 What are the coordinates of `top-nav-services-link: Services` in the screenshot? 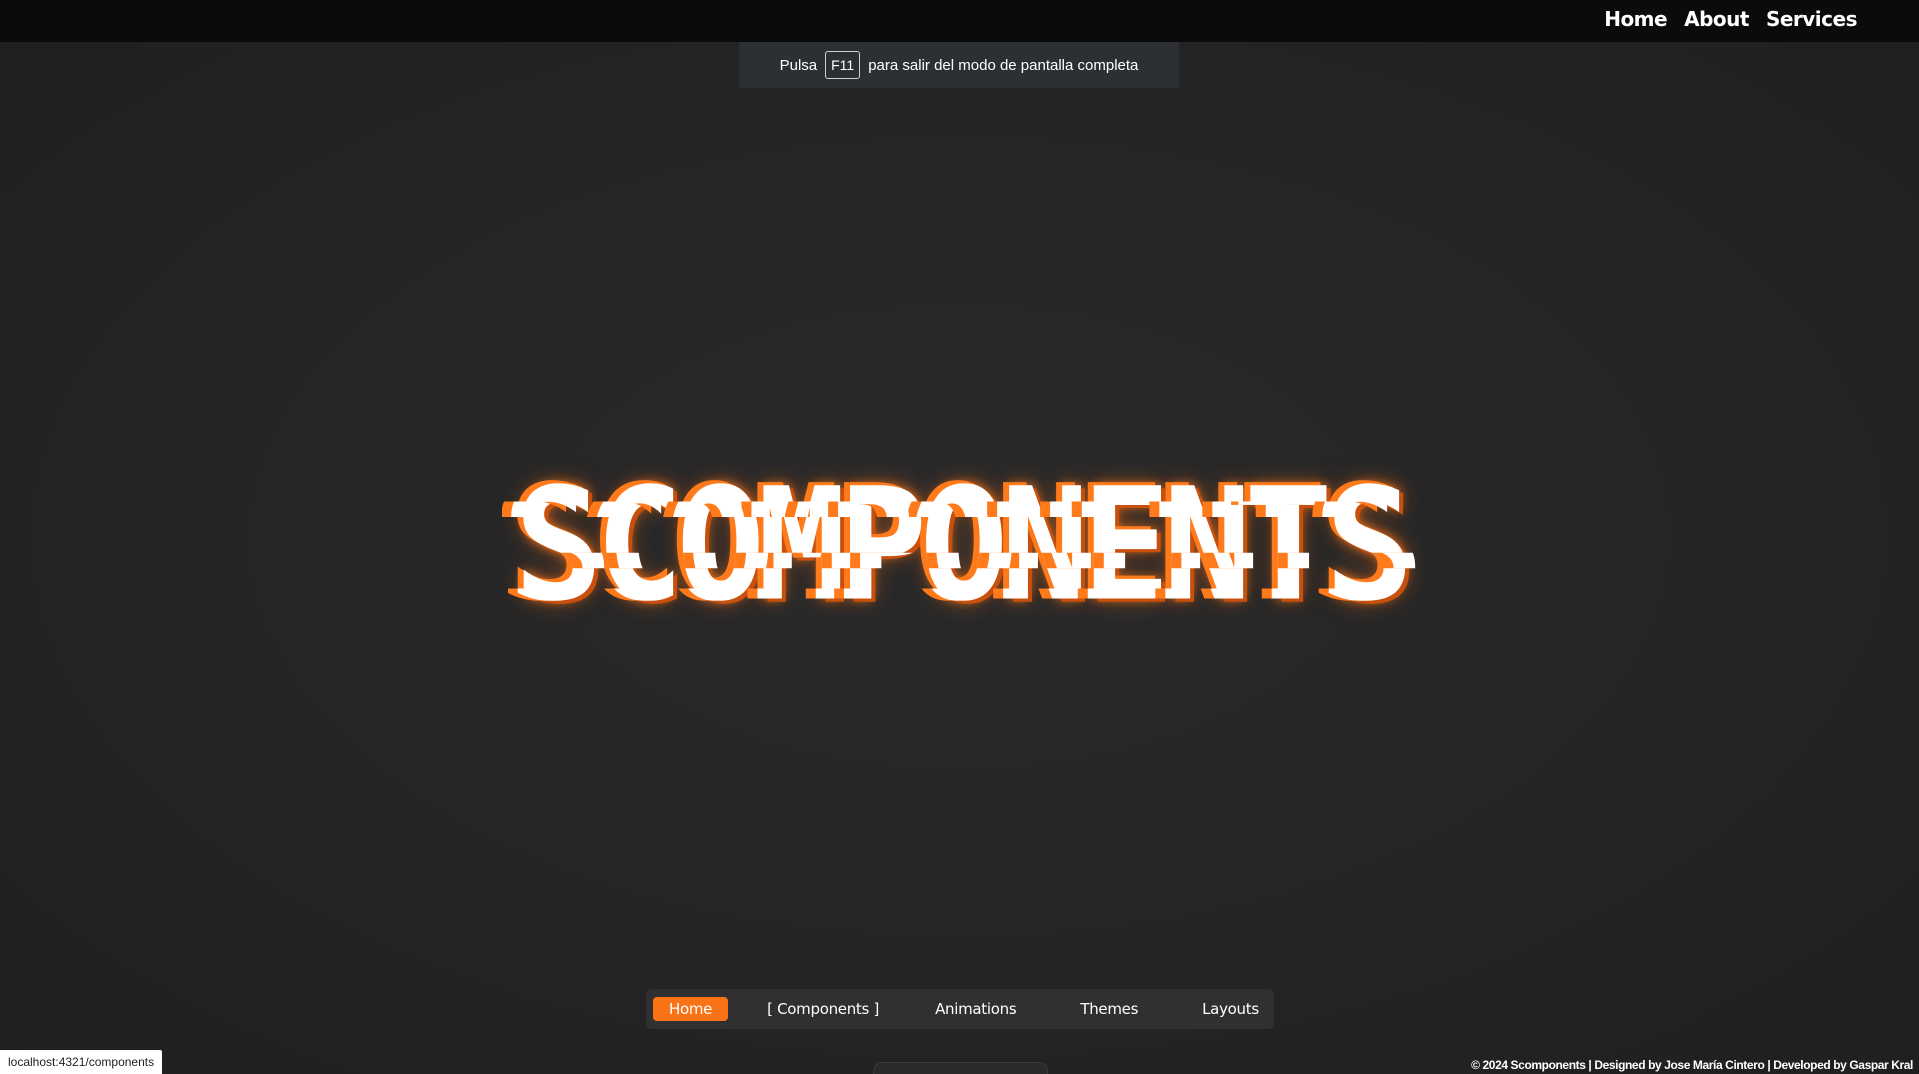 It's located at (1812, 19).